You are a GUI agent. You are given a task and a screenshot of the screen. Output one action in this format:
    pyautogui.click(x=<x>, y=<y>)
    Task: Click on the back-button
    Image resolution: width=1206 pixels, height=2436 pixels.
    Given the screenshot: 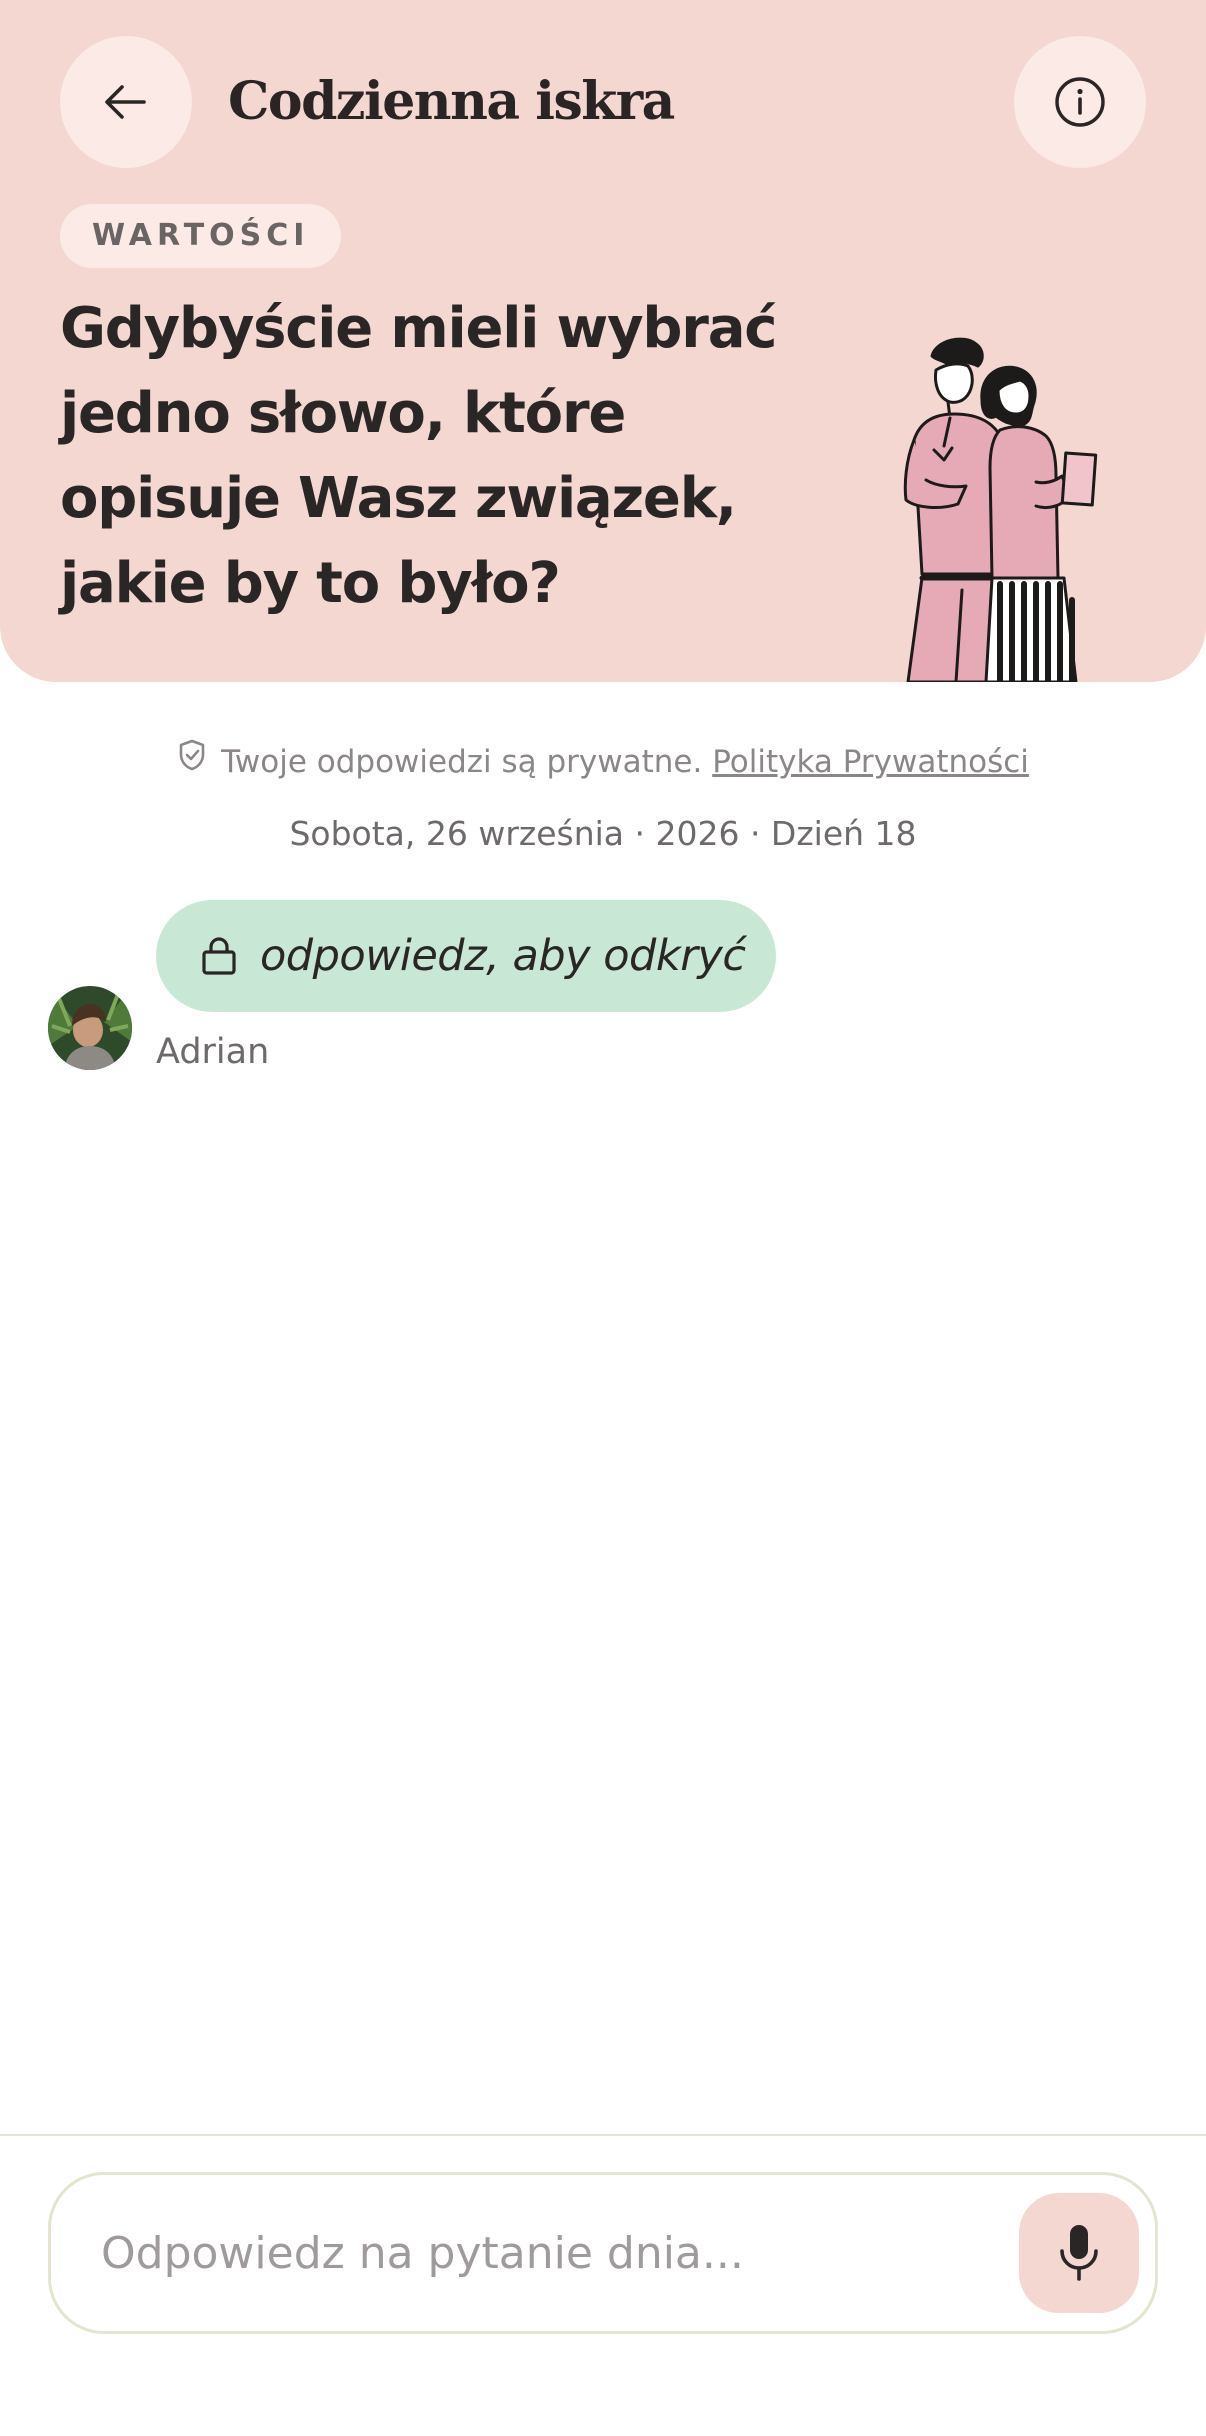 What is the action you would take?
    pyautogui.click(x=126, y=102)
    